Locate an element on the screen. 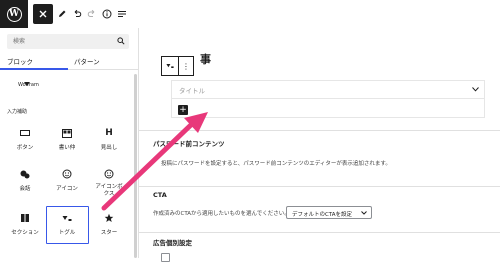  annotation-arrow is located at coordinates (154, 161).